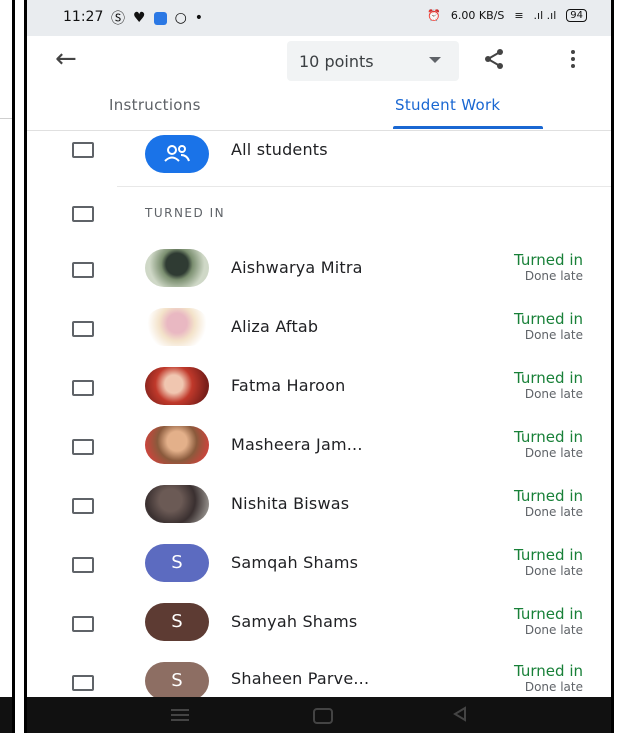  Describe the element at coordinates (319, 215) in the screenshot. I see `turned-in-section` at that location.